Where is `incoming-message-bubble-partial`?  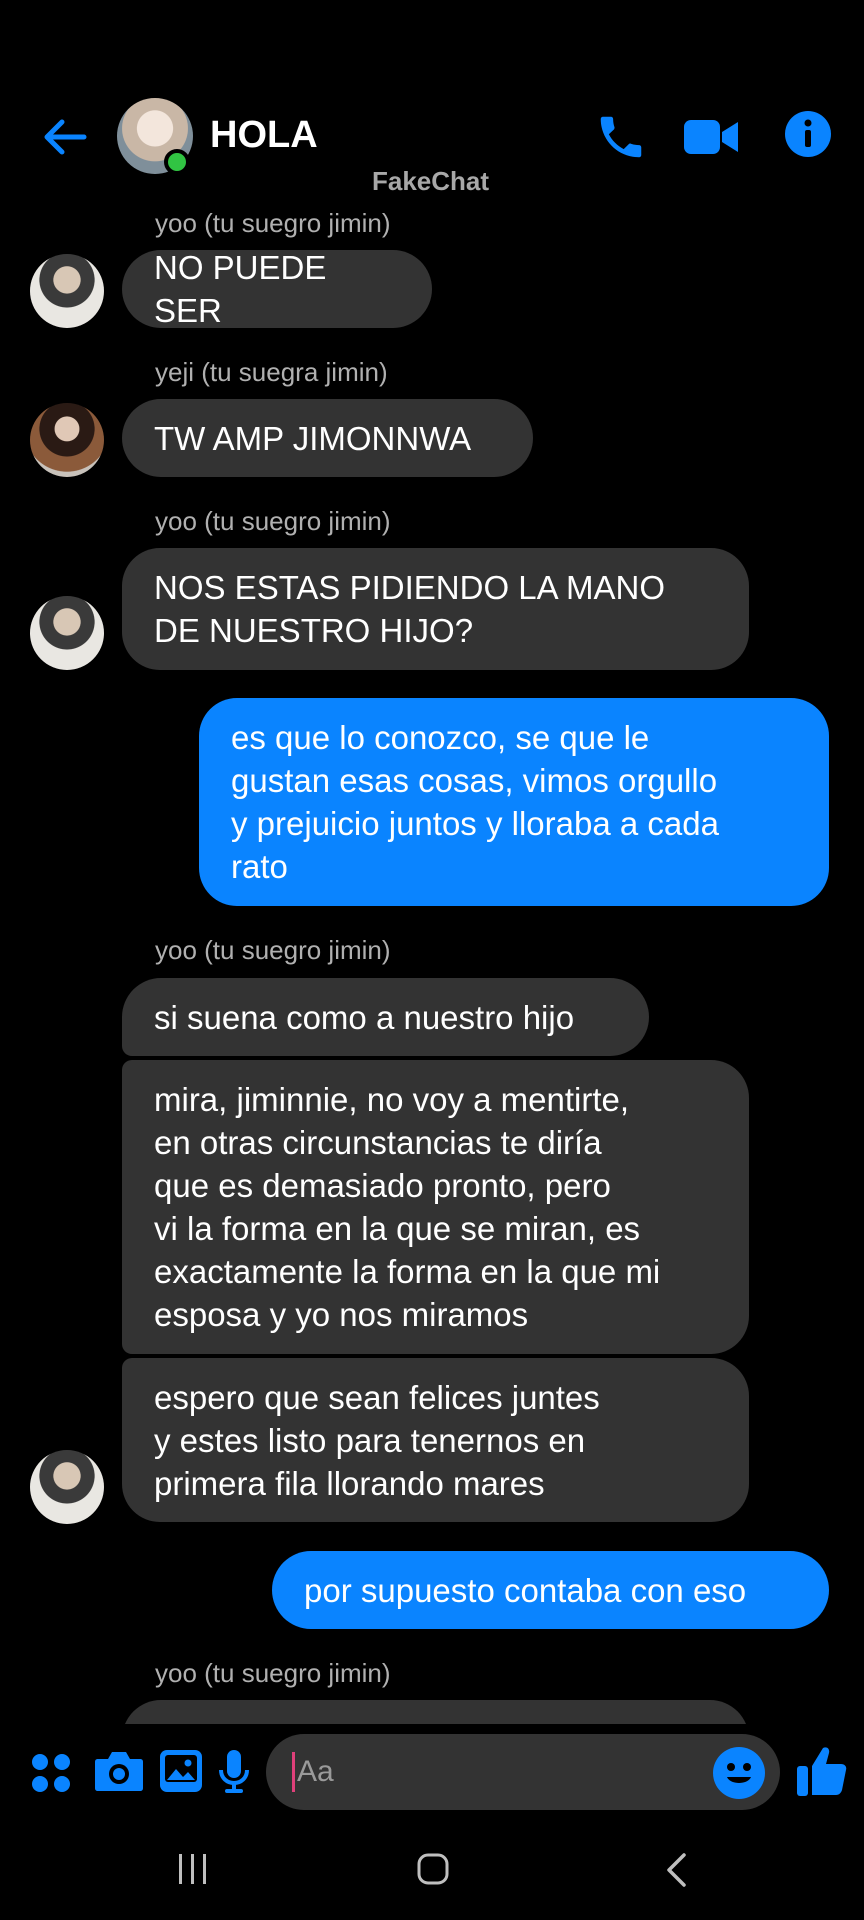 incoming-message-bubble-partial is located at coordinates (435, 1712).